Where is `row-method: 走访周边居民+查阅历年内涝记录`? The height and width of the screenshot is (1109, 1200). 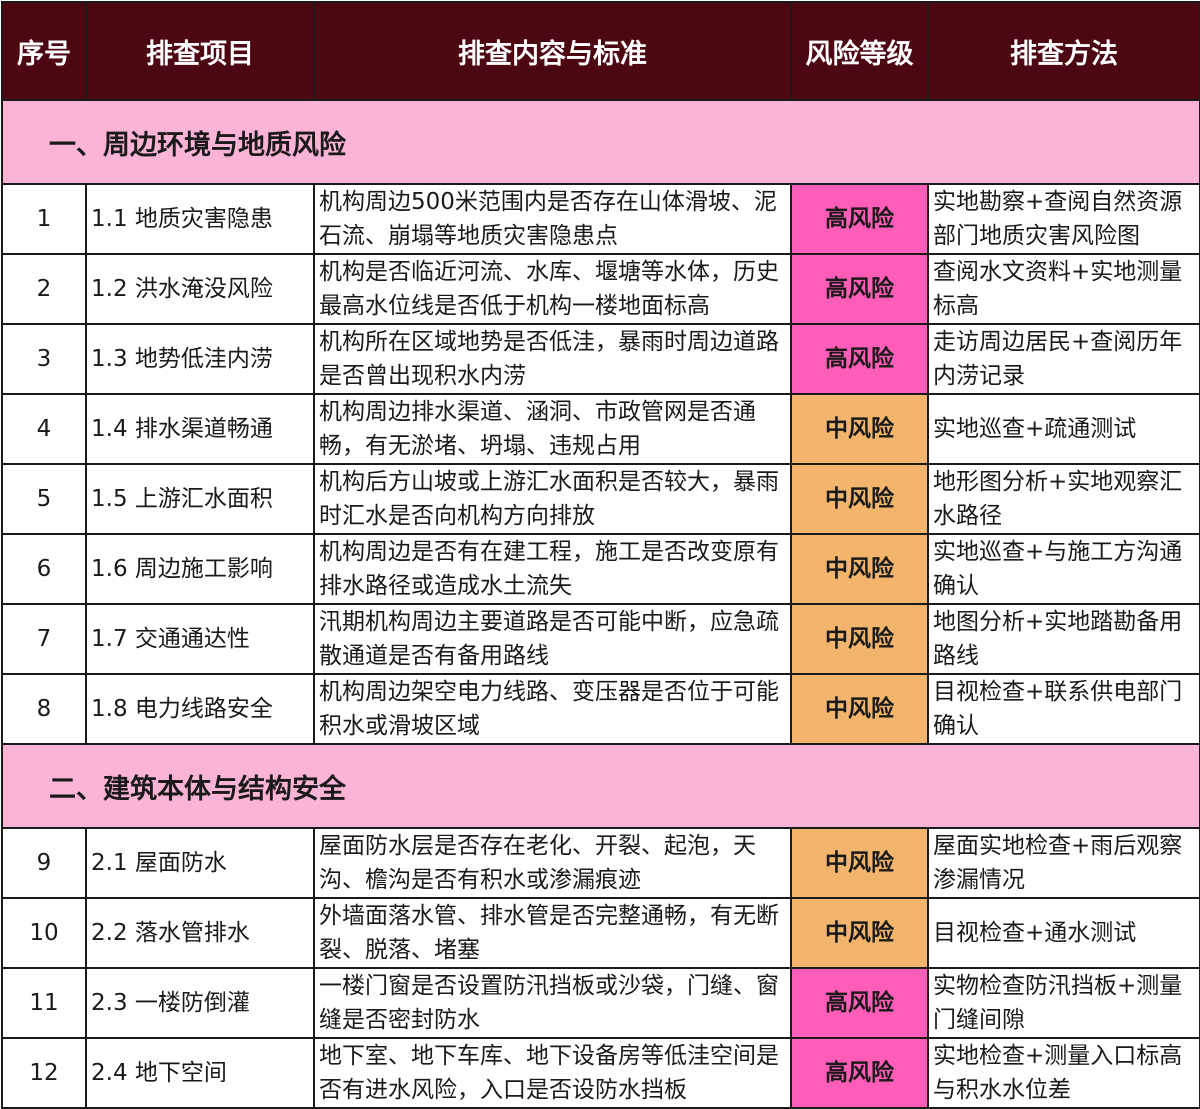 row-method: 走访周边居民+查阅历年内涝记录 is located at coordinates (1063, 359).